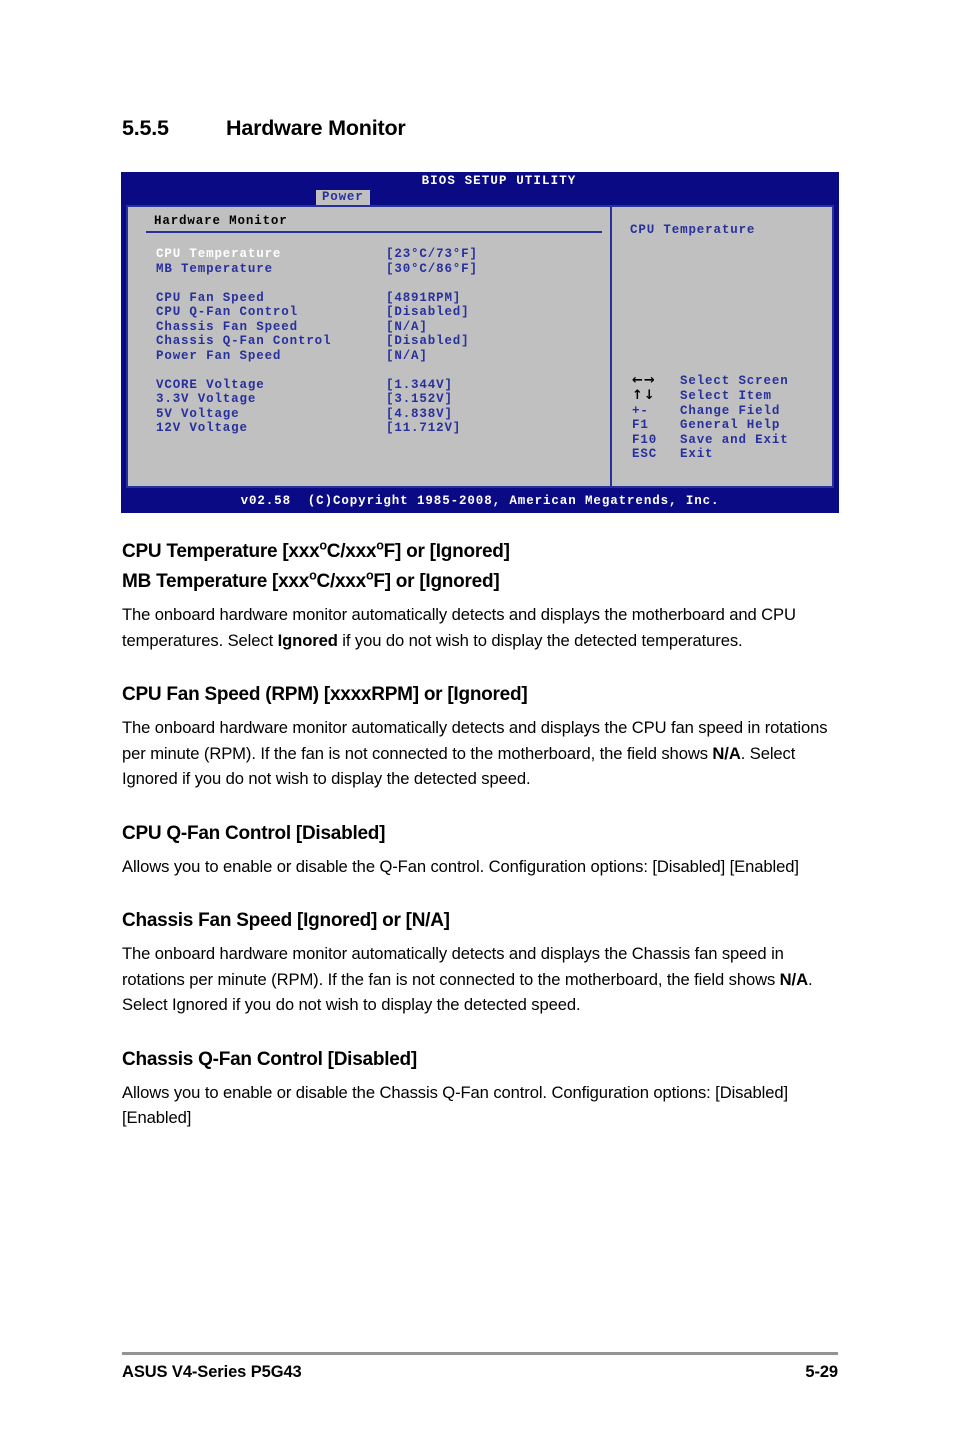 The width and height of the screenshot is (954, 1438). I want to click on bios-setting-label: 3.3V Voltage, so click(206, 399).